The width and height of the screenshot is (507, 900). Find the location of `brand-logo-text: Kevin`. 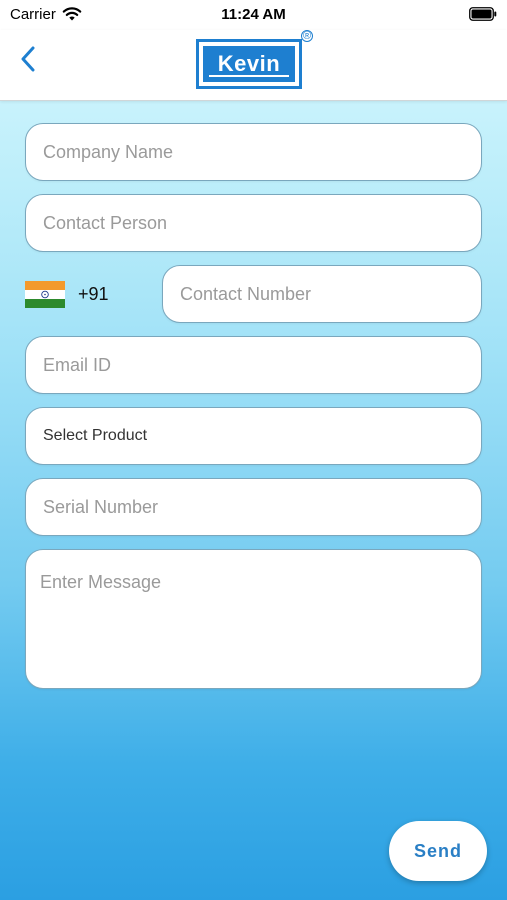

brand-logo-text: Kevin is located at coordinates (249, 64).